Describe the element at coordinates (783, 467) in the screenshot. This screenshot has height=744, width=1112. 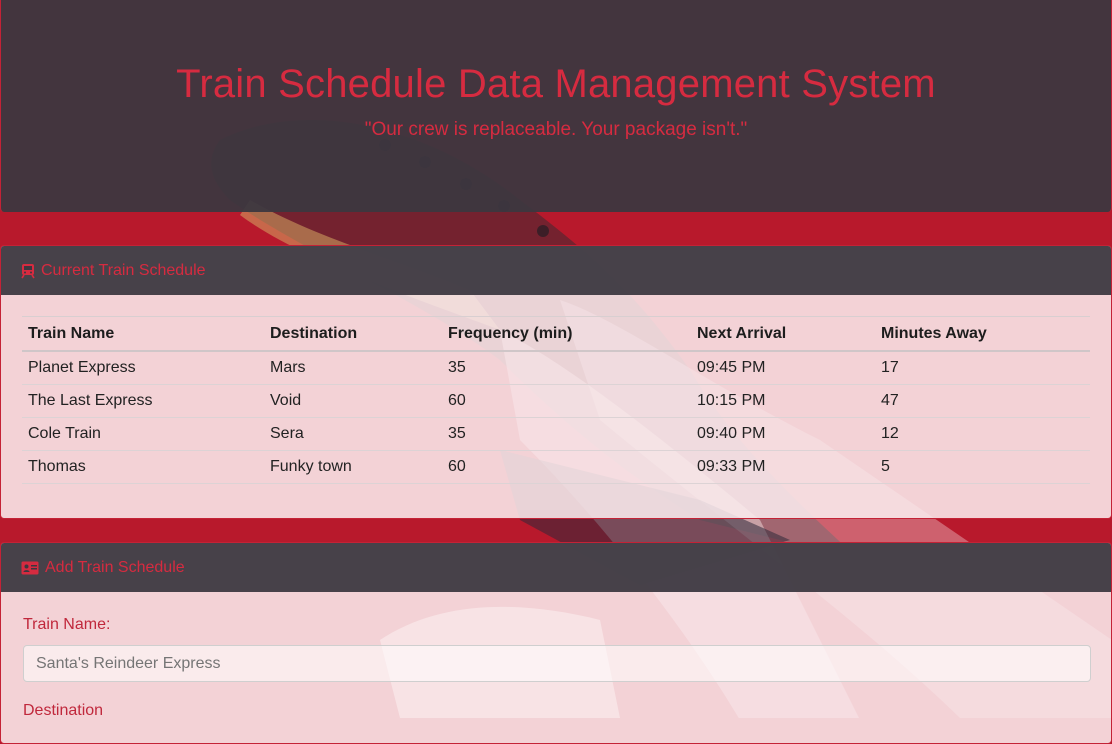
I see `cell-next-arrival: 09:33 PM` at that location.